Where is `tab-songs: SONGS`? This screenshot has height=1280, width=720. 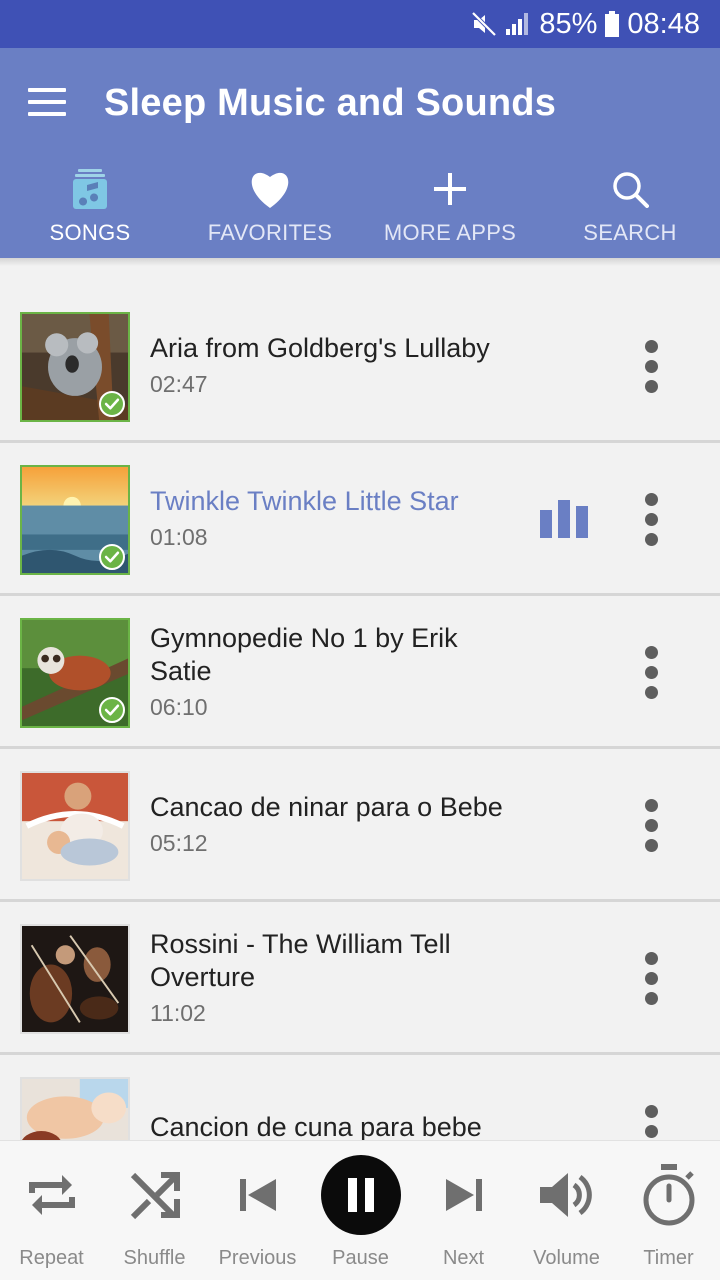
tab-songs: SONGS is located at coordinates (90, 211).